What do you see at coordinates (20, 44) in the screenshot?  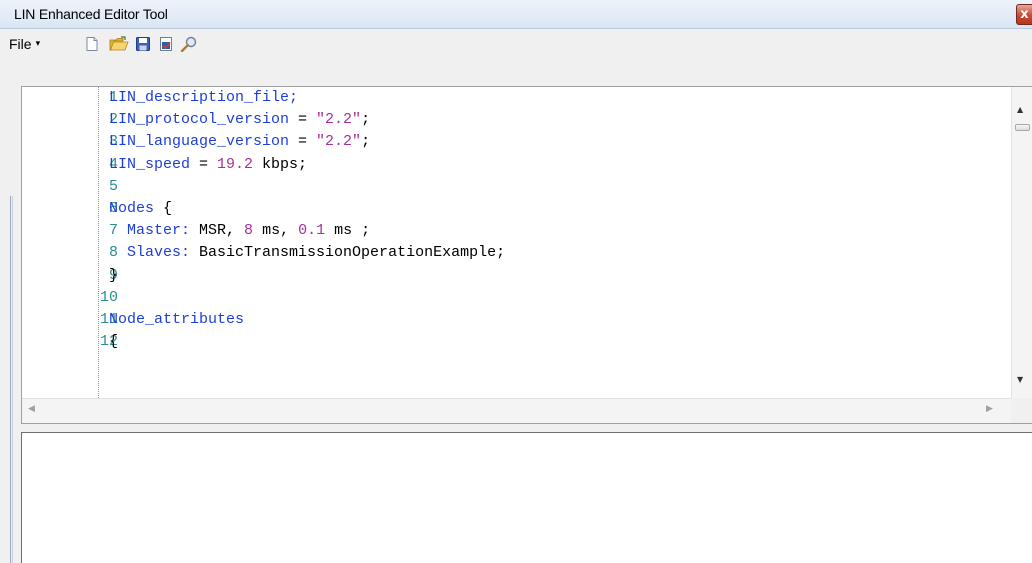 I see `file-menu-label: File` at bounding box center [20, 44].